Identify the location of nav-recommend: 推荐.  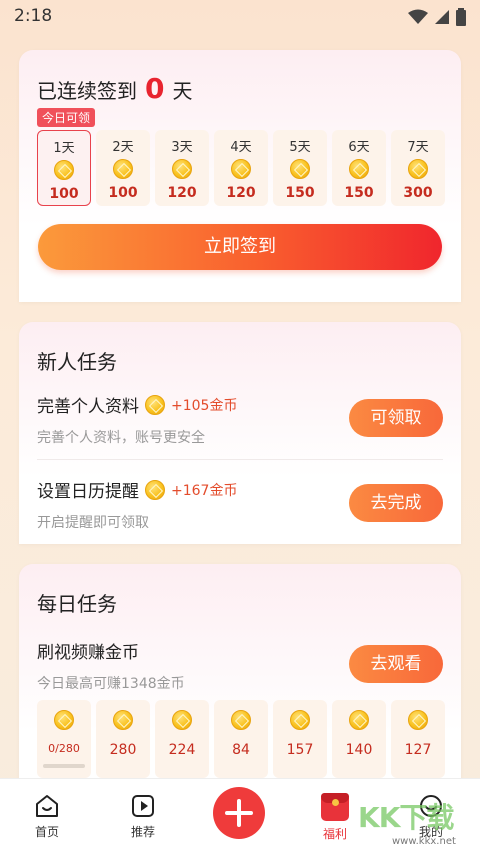
(143, 816).